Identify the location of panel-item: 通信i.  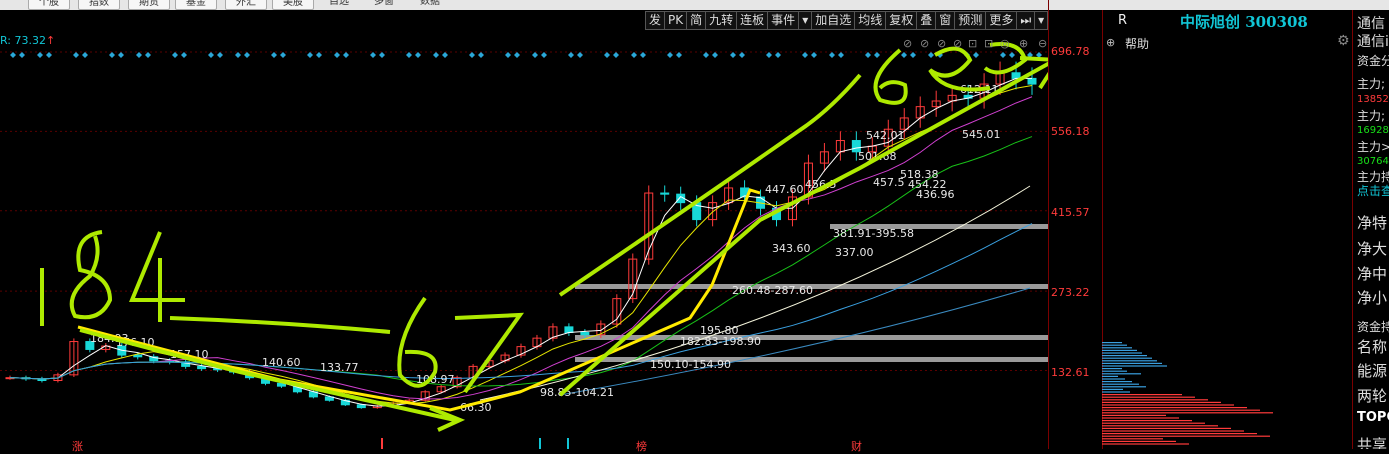
(1373, 42).